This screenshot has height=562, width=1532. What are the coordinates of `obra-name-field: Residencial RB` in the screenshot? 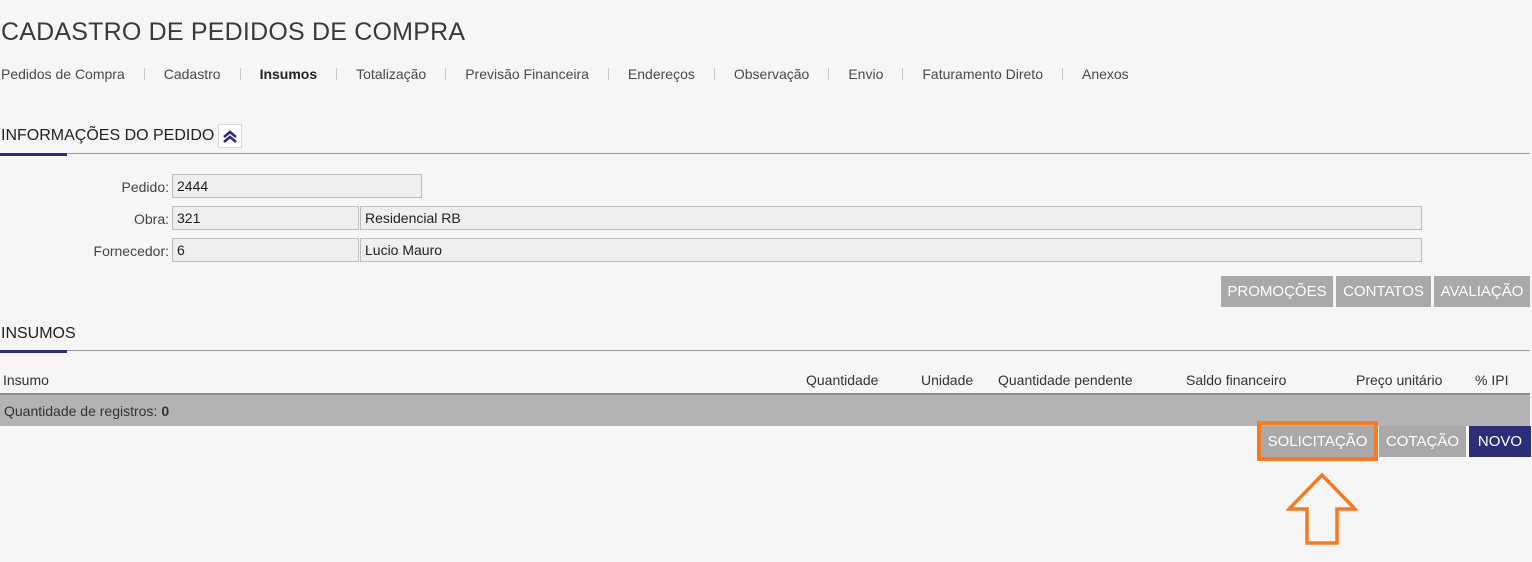 It's located at (891, 218).